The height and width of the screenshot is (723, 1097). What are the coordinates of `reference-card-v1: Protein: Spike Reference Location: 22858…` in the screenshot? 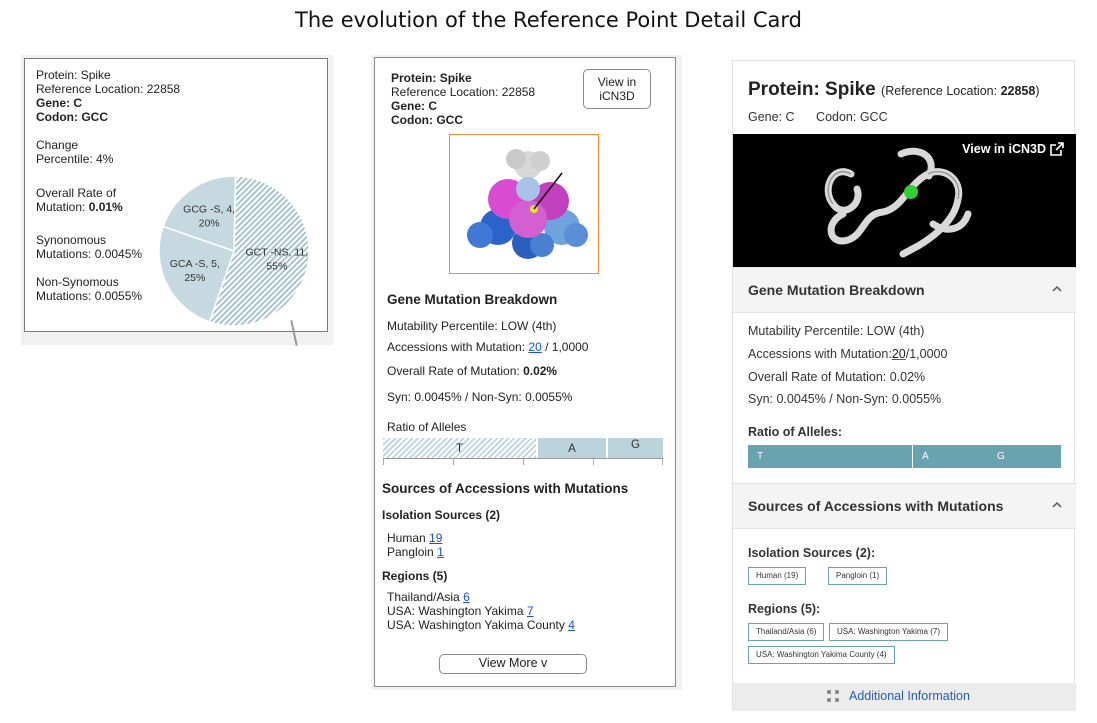 It's located at (176, 195).